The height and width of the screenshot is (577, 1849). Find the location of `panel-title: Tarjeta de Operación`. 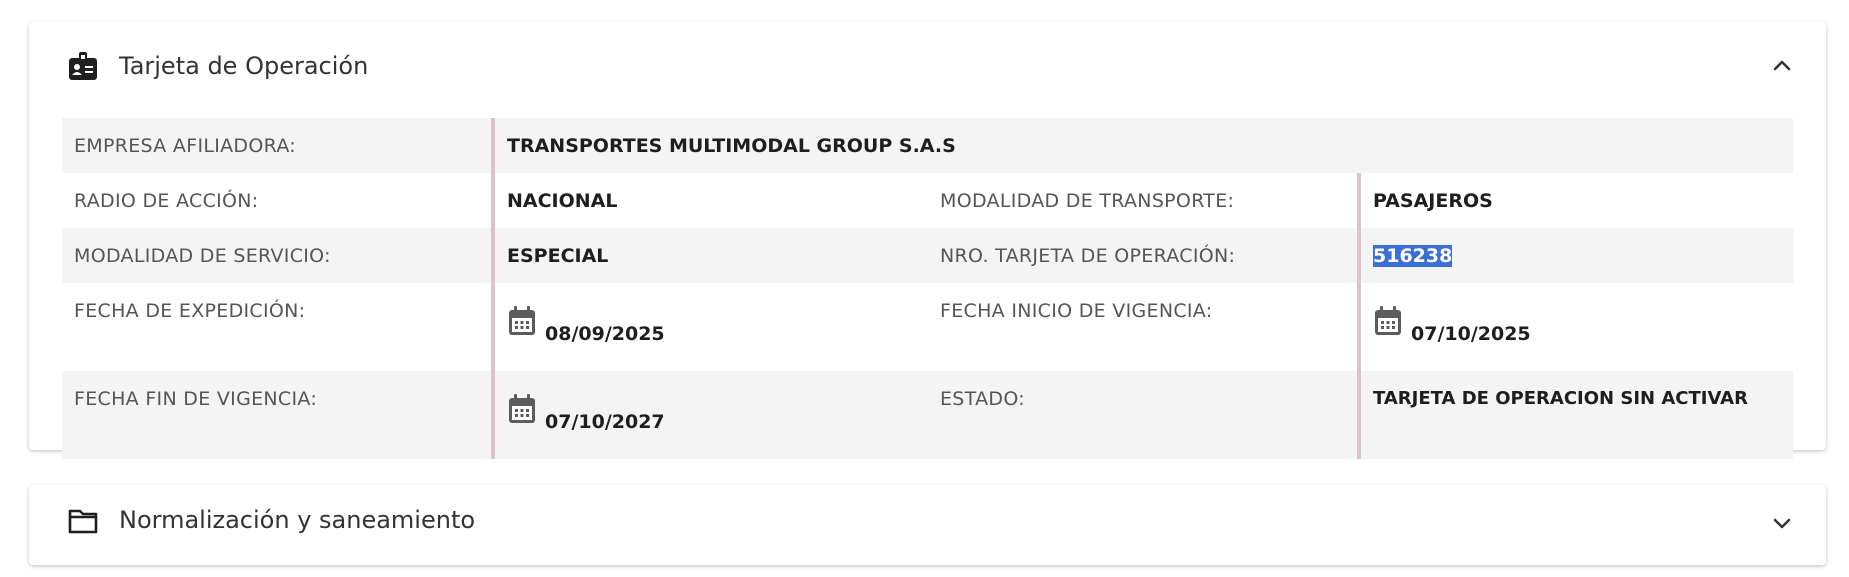

panel-title: Tarjeta de Operación is located at coordinates (244, 66).